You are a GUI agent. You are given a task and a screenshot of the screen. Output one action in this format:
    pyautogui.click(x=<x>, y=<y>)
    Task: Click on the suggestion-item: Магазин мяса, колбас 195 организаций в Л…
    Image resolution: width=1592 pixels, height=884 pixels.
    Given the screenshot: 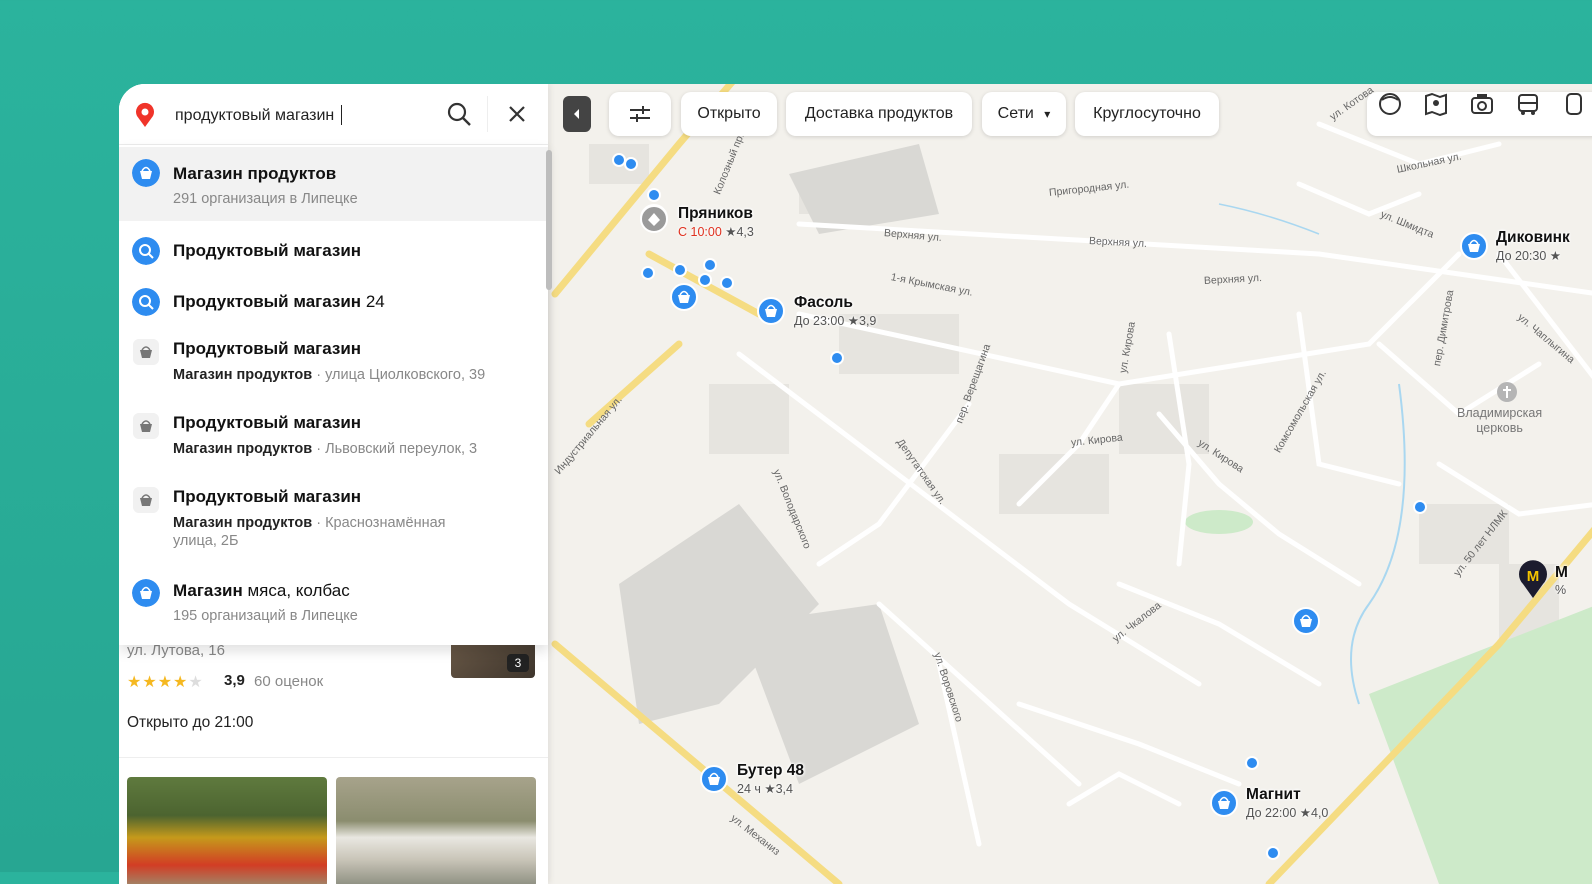 What is the action you would take?
    pyautogui.click(x=333, y=604)
    